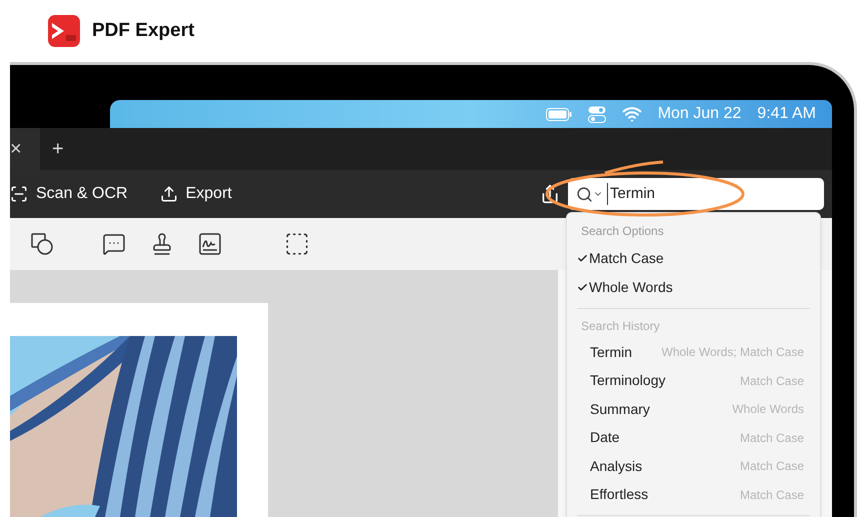 Image resolution: width=857 pixels, height=517 pixels. Describe the element at coordinates (700, 114) in the screenshot. I see `menu-bar-date: Mon Jun 22` at that location.